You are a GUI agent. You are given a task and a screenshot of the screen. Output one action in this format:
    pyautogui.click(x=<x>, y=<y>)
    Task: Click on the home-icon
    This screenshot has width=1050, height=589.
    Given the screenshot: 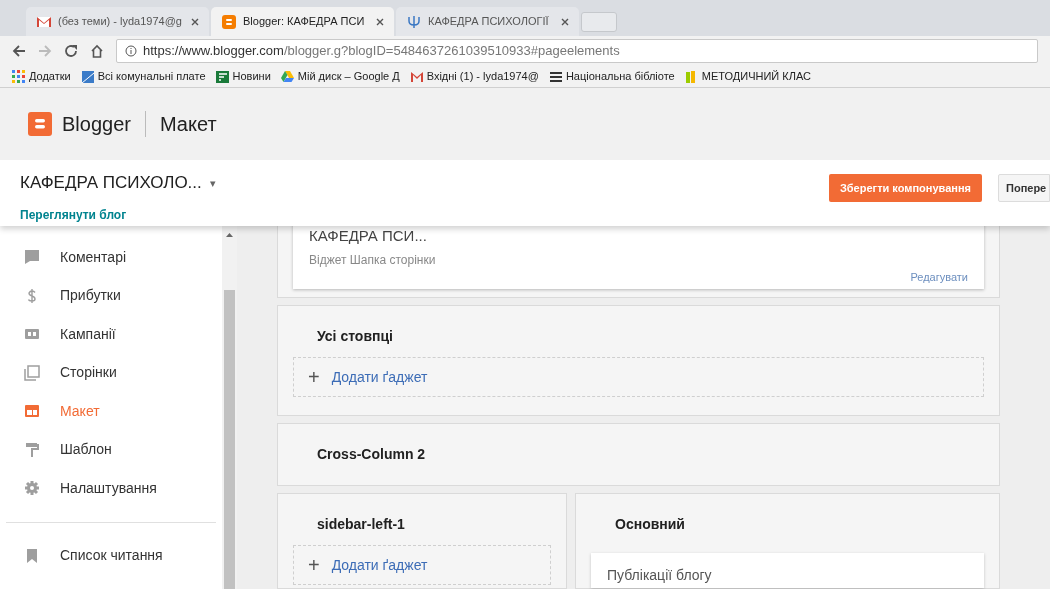 What is the action you would take?
    pyautogui.click(x=97, y=51)
    